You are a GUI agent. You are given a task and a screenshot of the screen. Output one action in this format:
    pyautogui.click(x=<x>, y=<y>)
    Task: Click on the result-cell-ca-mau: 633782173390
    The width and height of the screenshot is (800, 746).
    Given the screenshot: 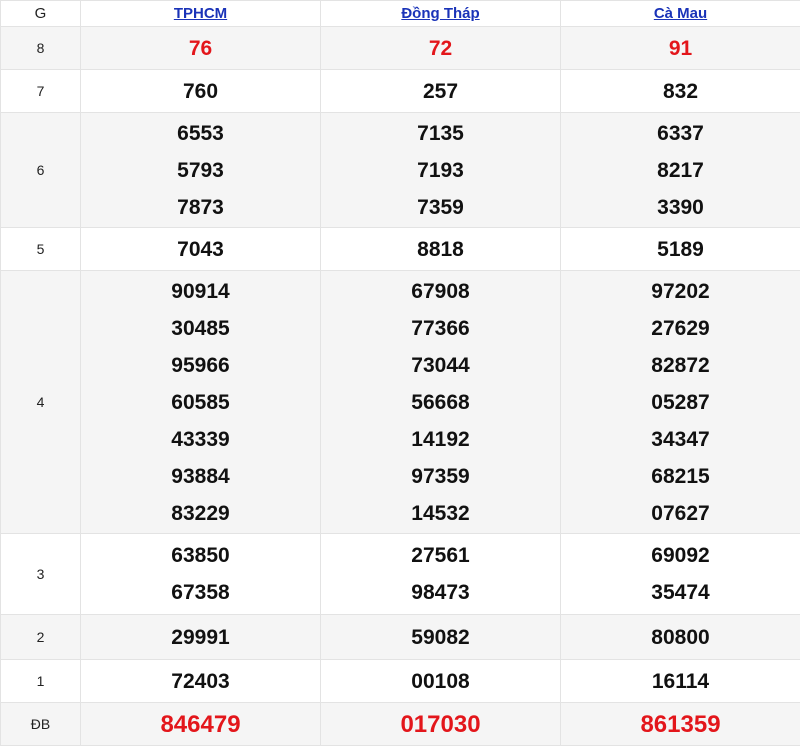 What is the action you would take?
    pyautogui.click(x=680, y=170)
    